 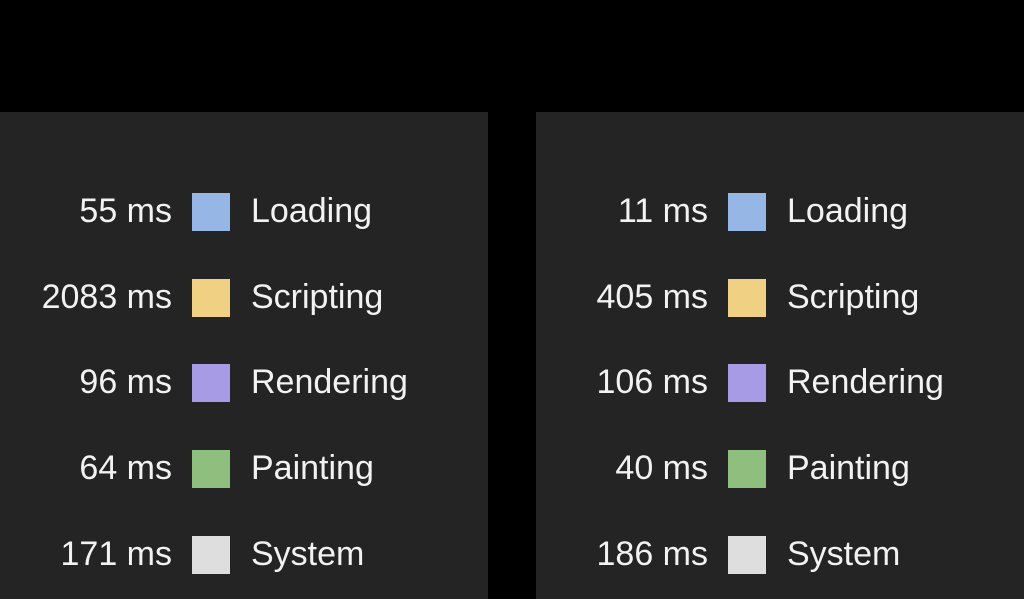 What do you see at coordinates (244, 468) in the screenshot?
I see `legend-row-painting: 64 ms Painting` at bounding box center [244, 468].